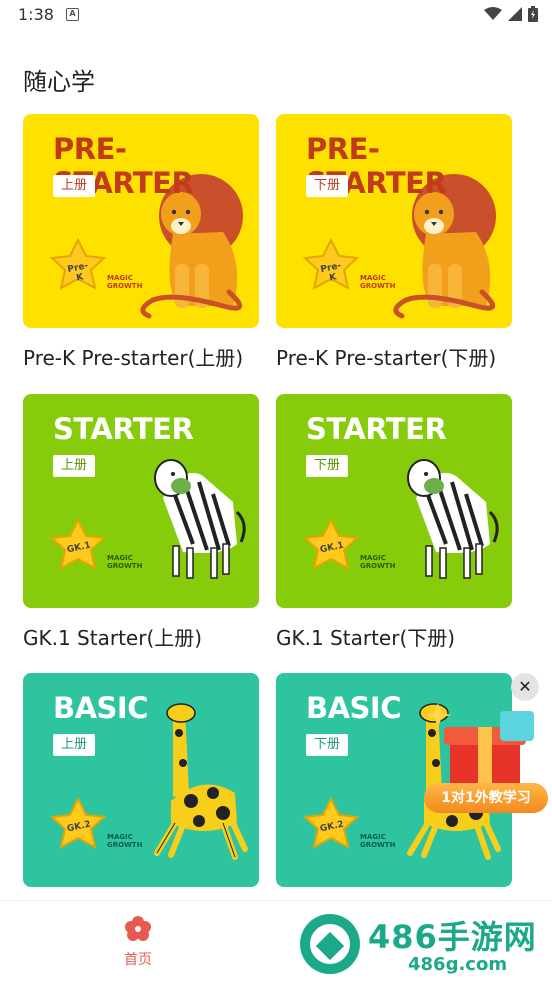  I want to click on watermark-logo-icon, so click(330, 944).